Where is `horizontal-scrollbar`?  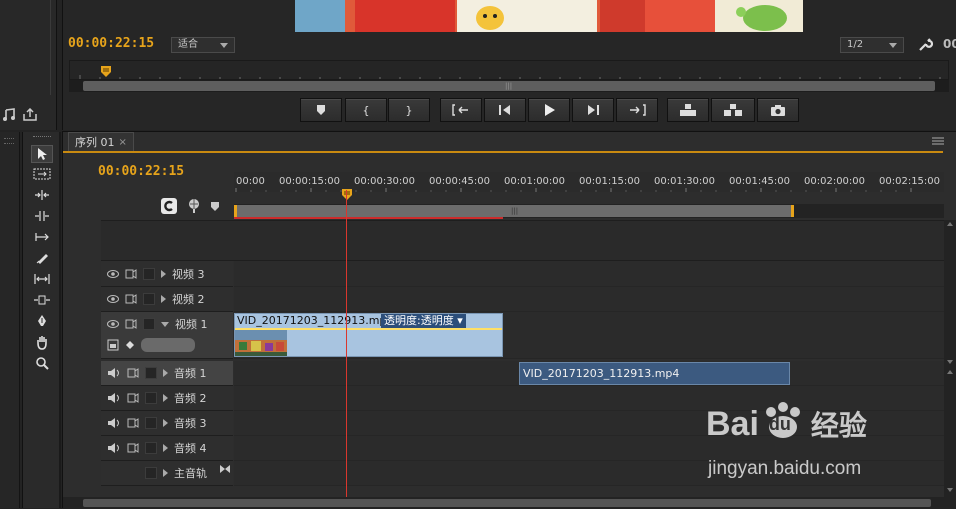
horizontal-scrollbar is located at coordinates (509, 503).